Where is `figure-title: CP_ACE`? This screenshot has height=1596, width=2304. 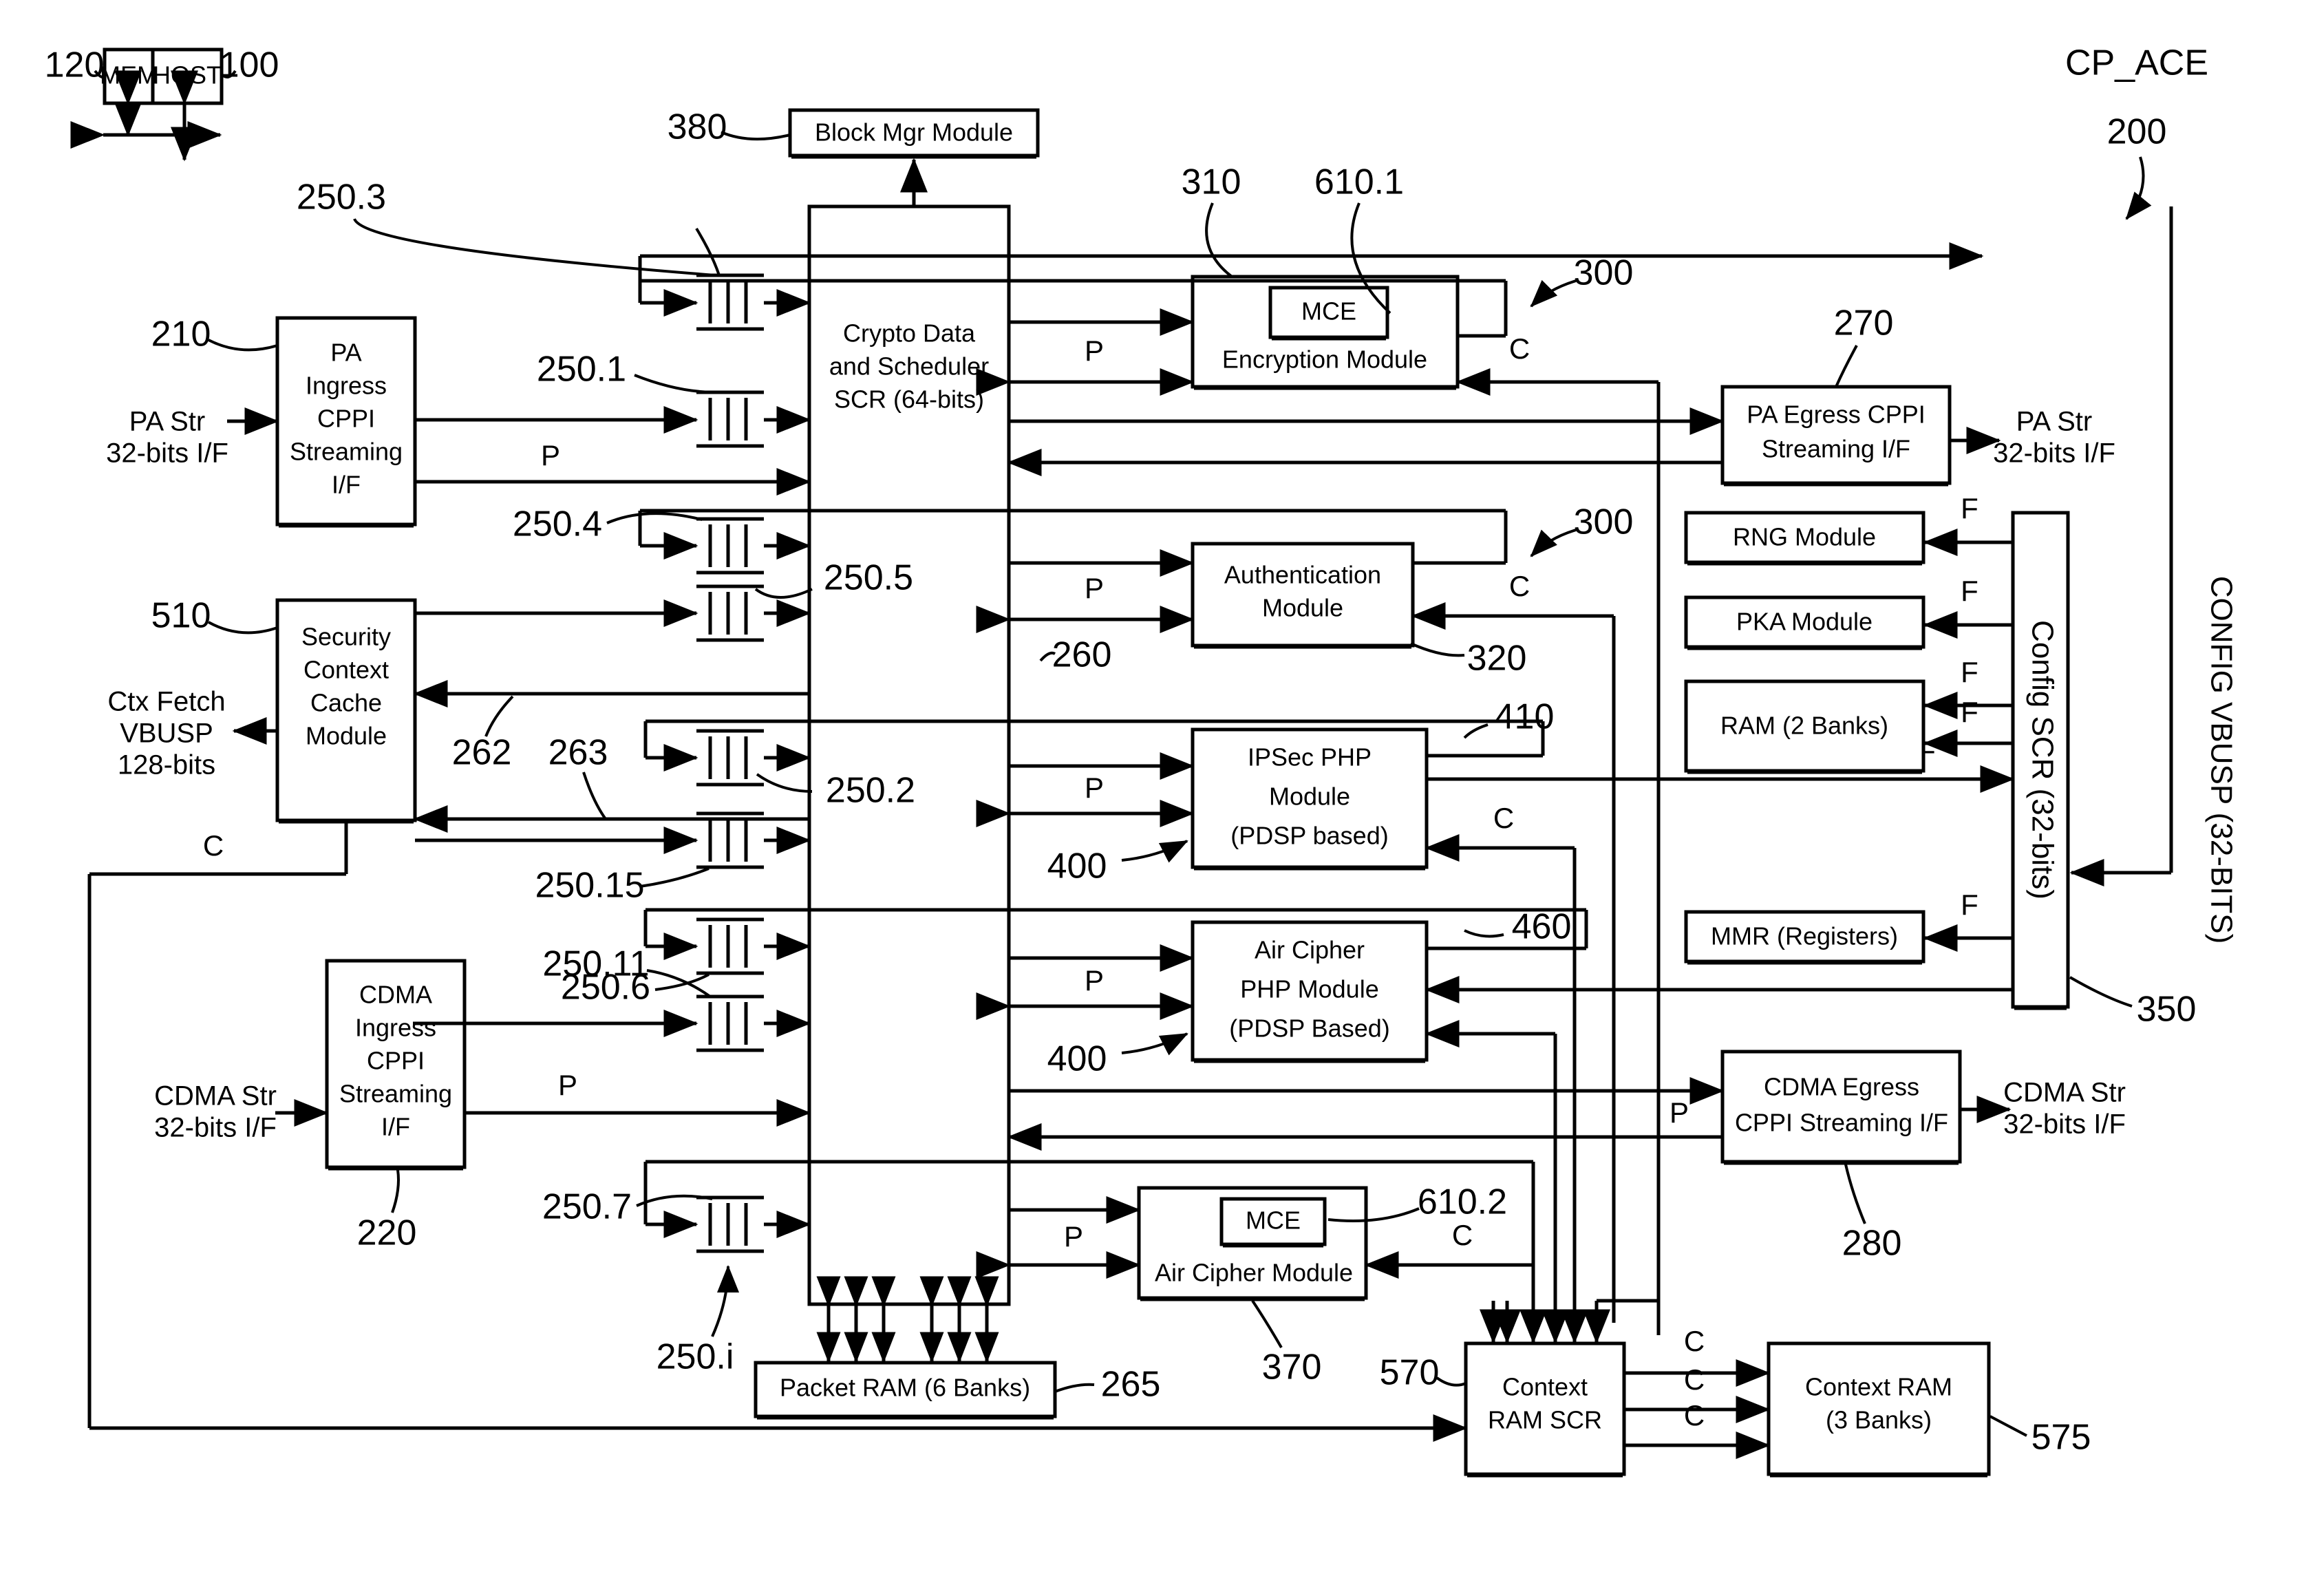 figure-title: CP_ACE is located at coordinates (2136, 63).